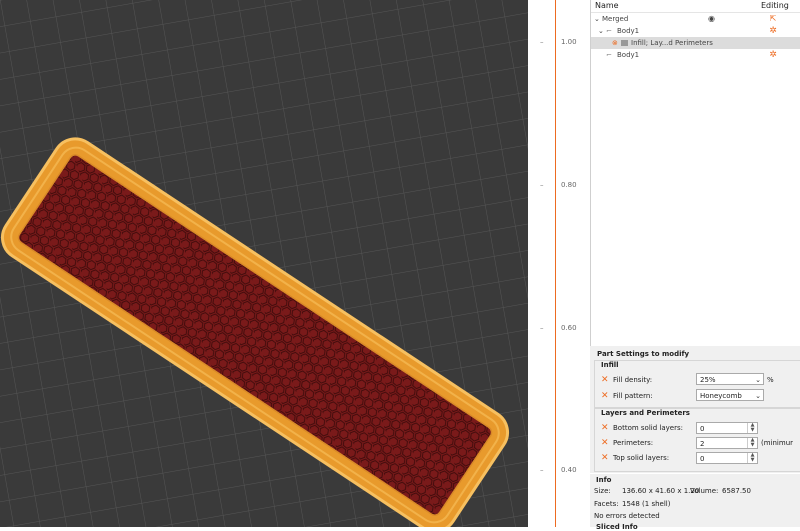  I want to click on object-label: Infill; Lay...d Perimeters, so click(672, 43).